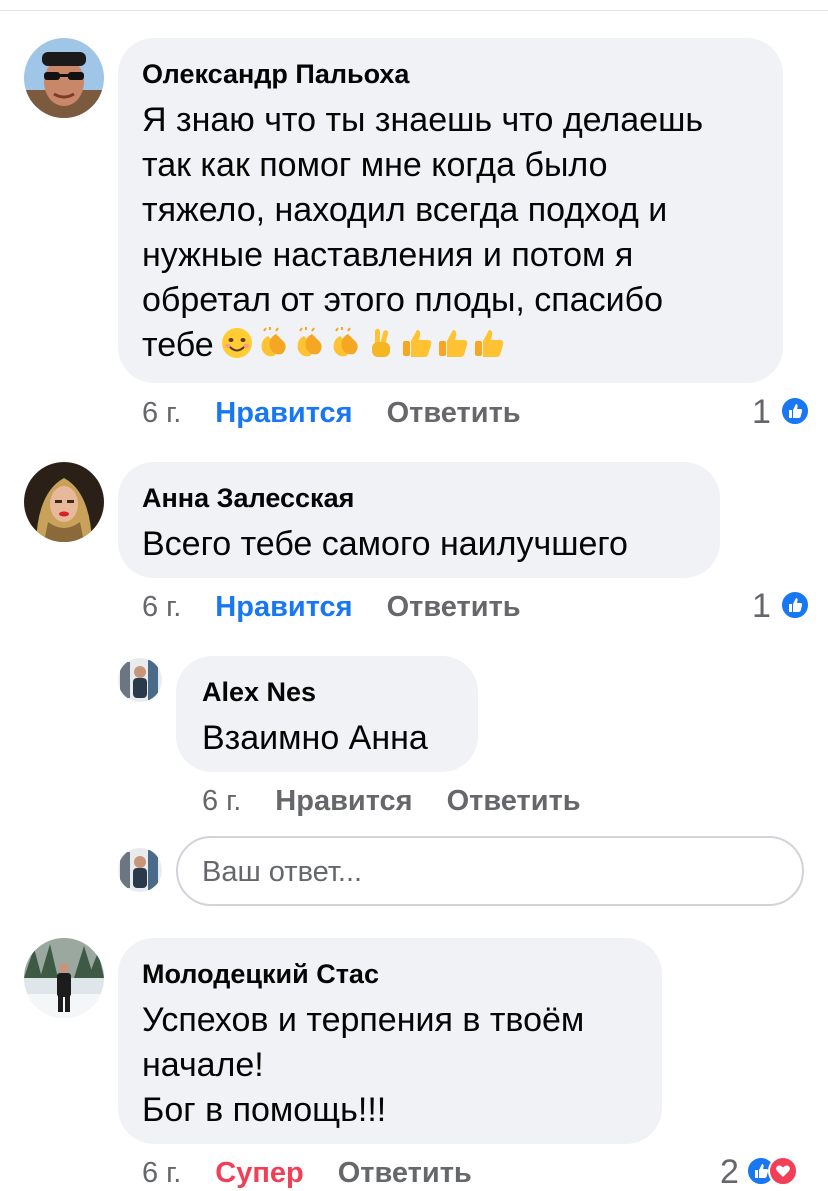 Image resolution: width=828 pixels, height=1191 pixels. I want to click on comment-text-line: Успехов и терпения в твоём, so click(363, 1020).